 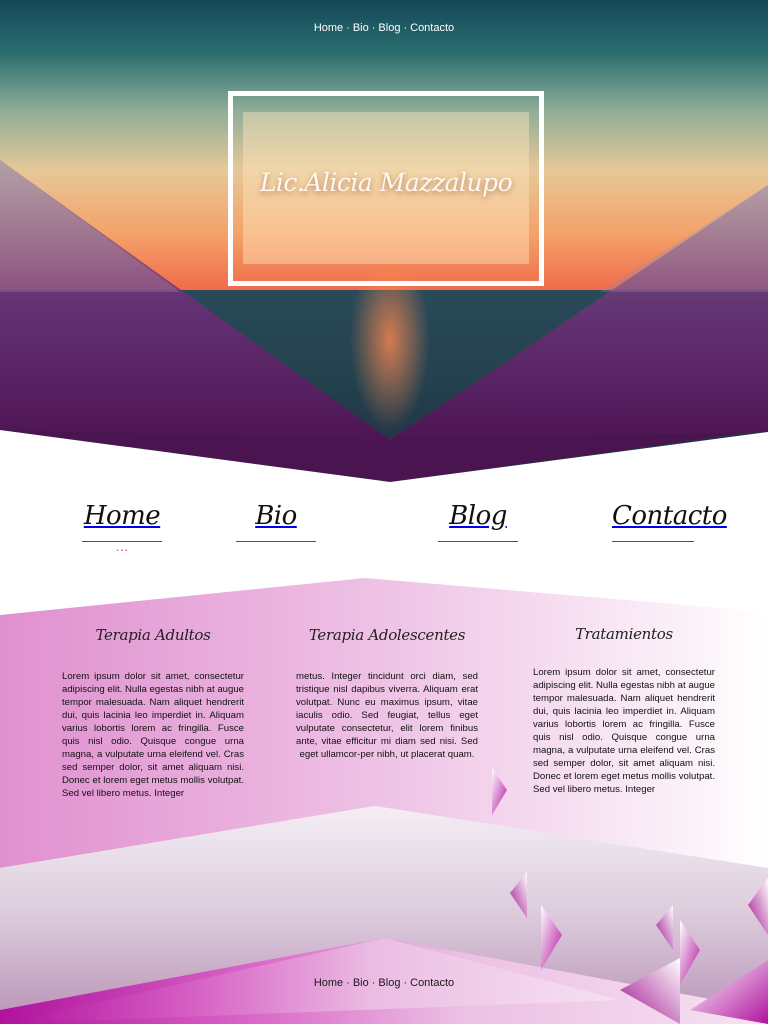 I want to click on footer-navigation: Home · Bio · Blog · Contacto, so click(x=384, y=983).